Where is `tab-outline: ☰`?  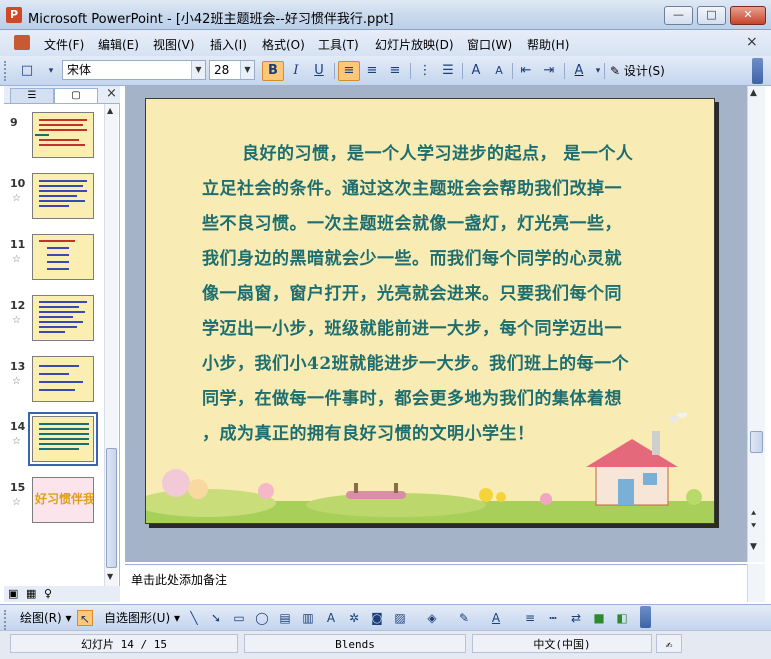
tab-outline: ☰ is located at coordinates (32, 95).